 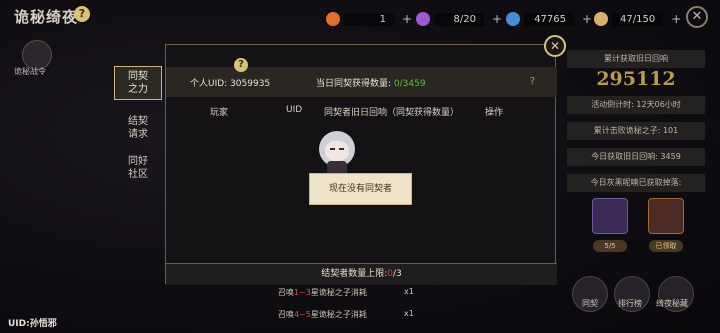 What do you see at coordinates (138, 161) in the screenshot?
I see `tab-label: 同好` at bounding box center [138, 161].